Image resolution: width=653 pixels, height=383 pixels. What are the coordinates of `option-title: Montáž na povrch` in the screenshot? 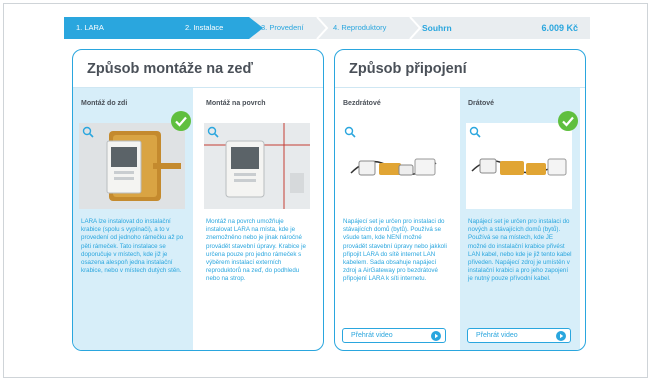 It's located at (236, 103).